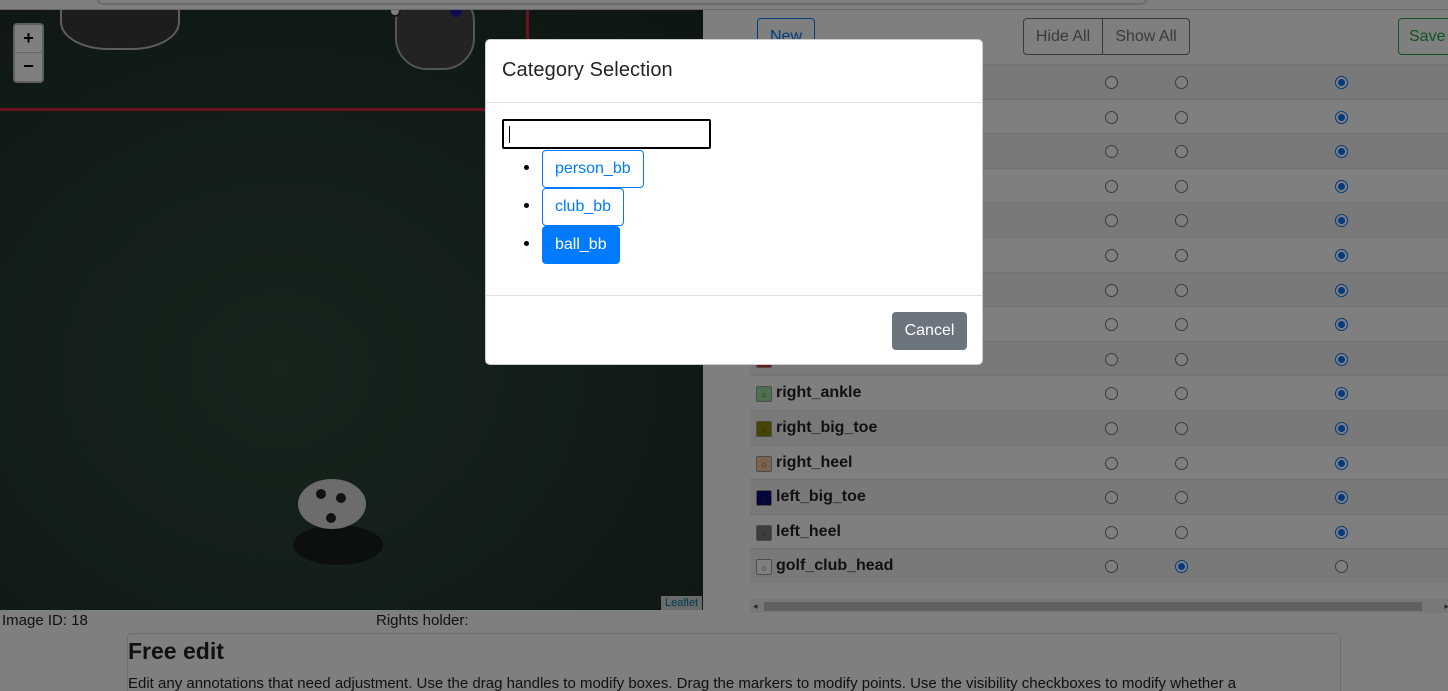 The width and height of the screenshot is (1448, 691). I want to click on dialog-header: Category Selection, so click(734, 71).